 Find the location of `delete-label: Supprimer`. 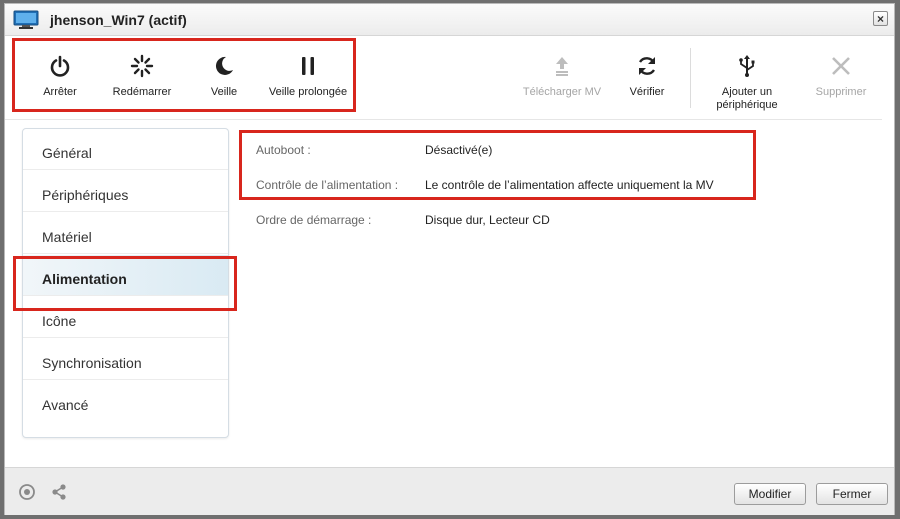

delete-label: Supprimer is located at coordinates (841, 92).